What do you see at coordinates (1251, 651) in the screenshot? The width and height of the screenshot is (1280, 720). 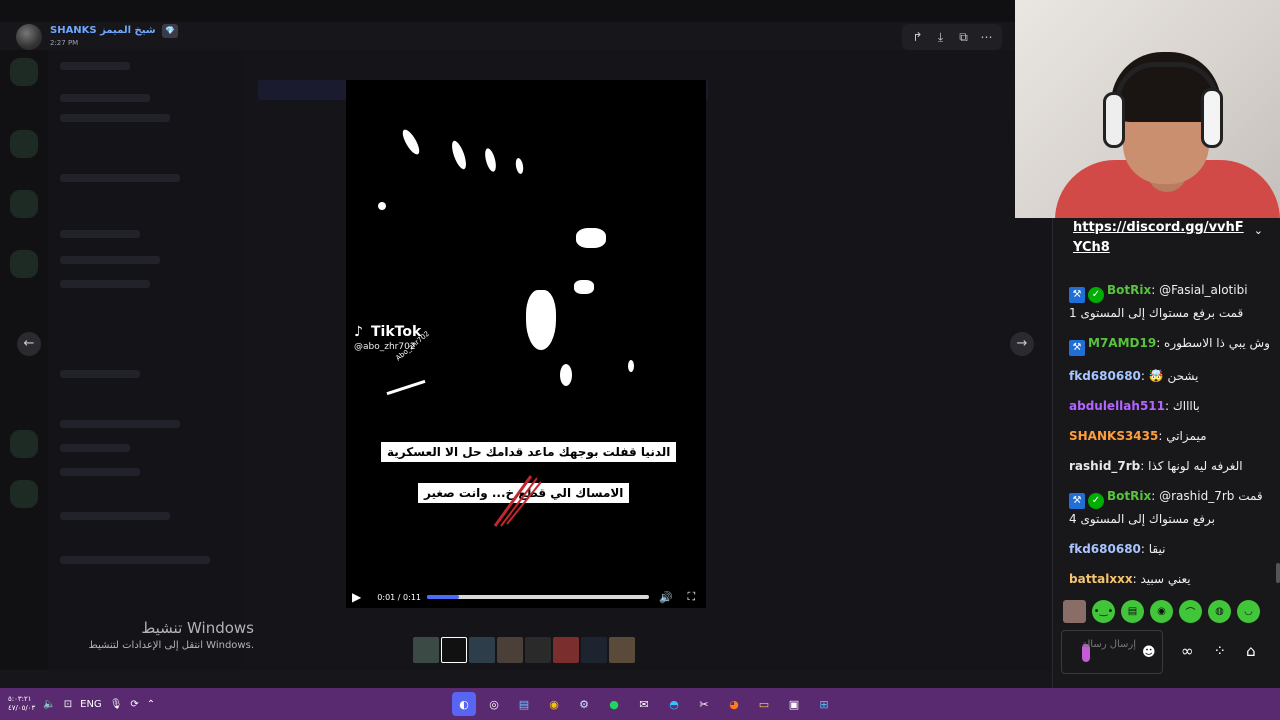 I see `store-icon: ⌂` at bounding box center [1251, 651].